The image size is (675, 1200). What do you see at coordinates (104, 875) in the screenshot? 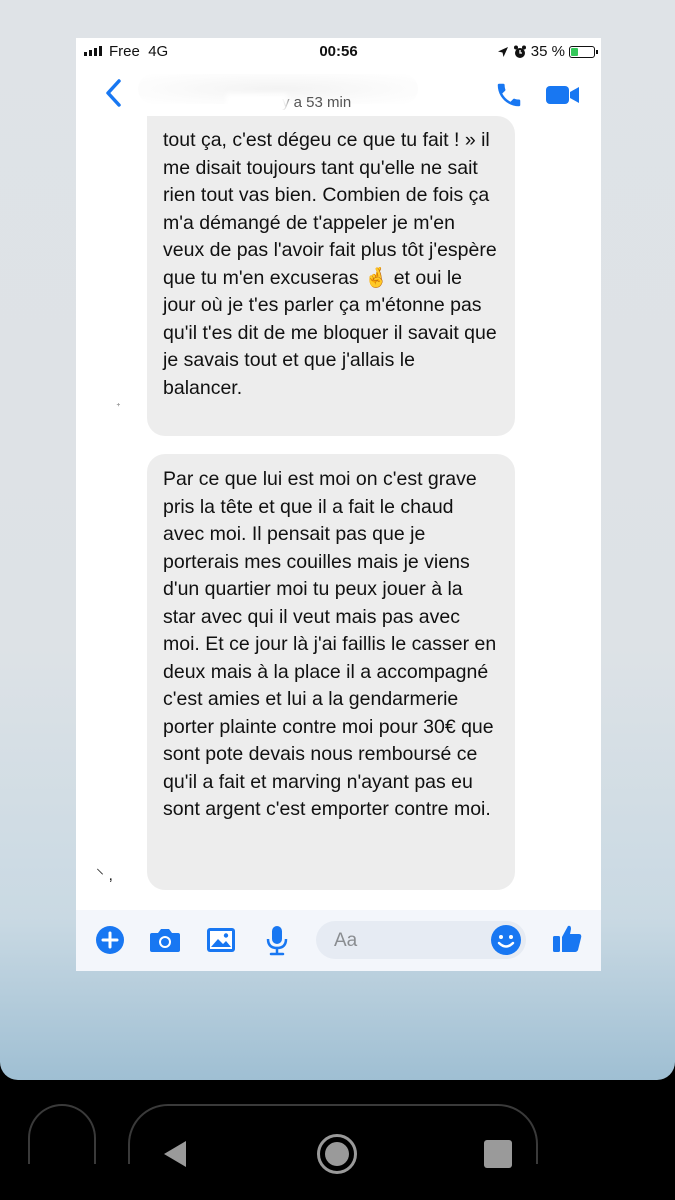
I see `avatar: ⸌ ,` at bounding box center [104, 875].